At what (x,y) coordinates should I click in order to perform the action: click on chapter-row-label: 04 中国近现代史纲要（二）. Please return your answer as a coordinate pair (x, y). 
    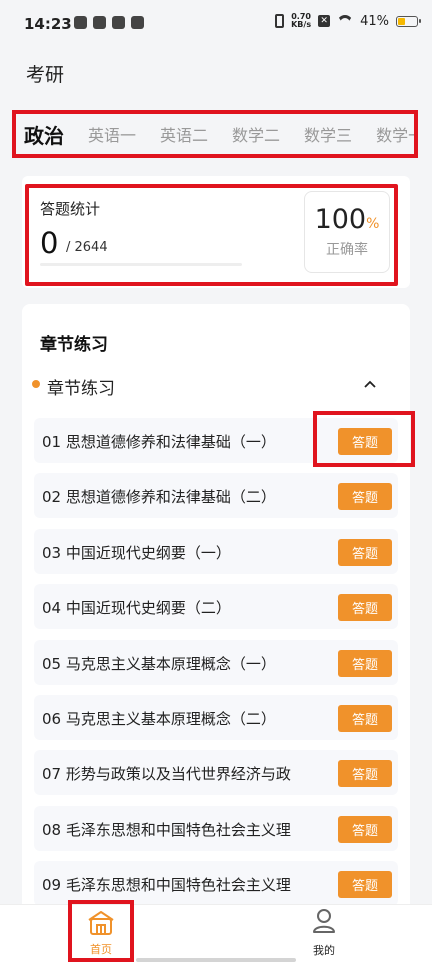
    Looking at the image, I should click on (136, 608).